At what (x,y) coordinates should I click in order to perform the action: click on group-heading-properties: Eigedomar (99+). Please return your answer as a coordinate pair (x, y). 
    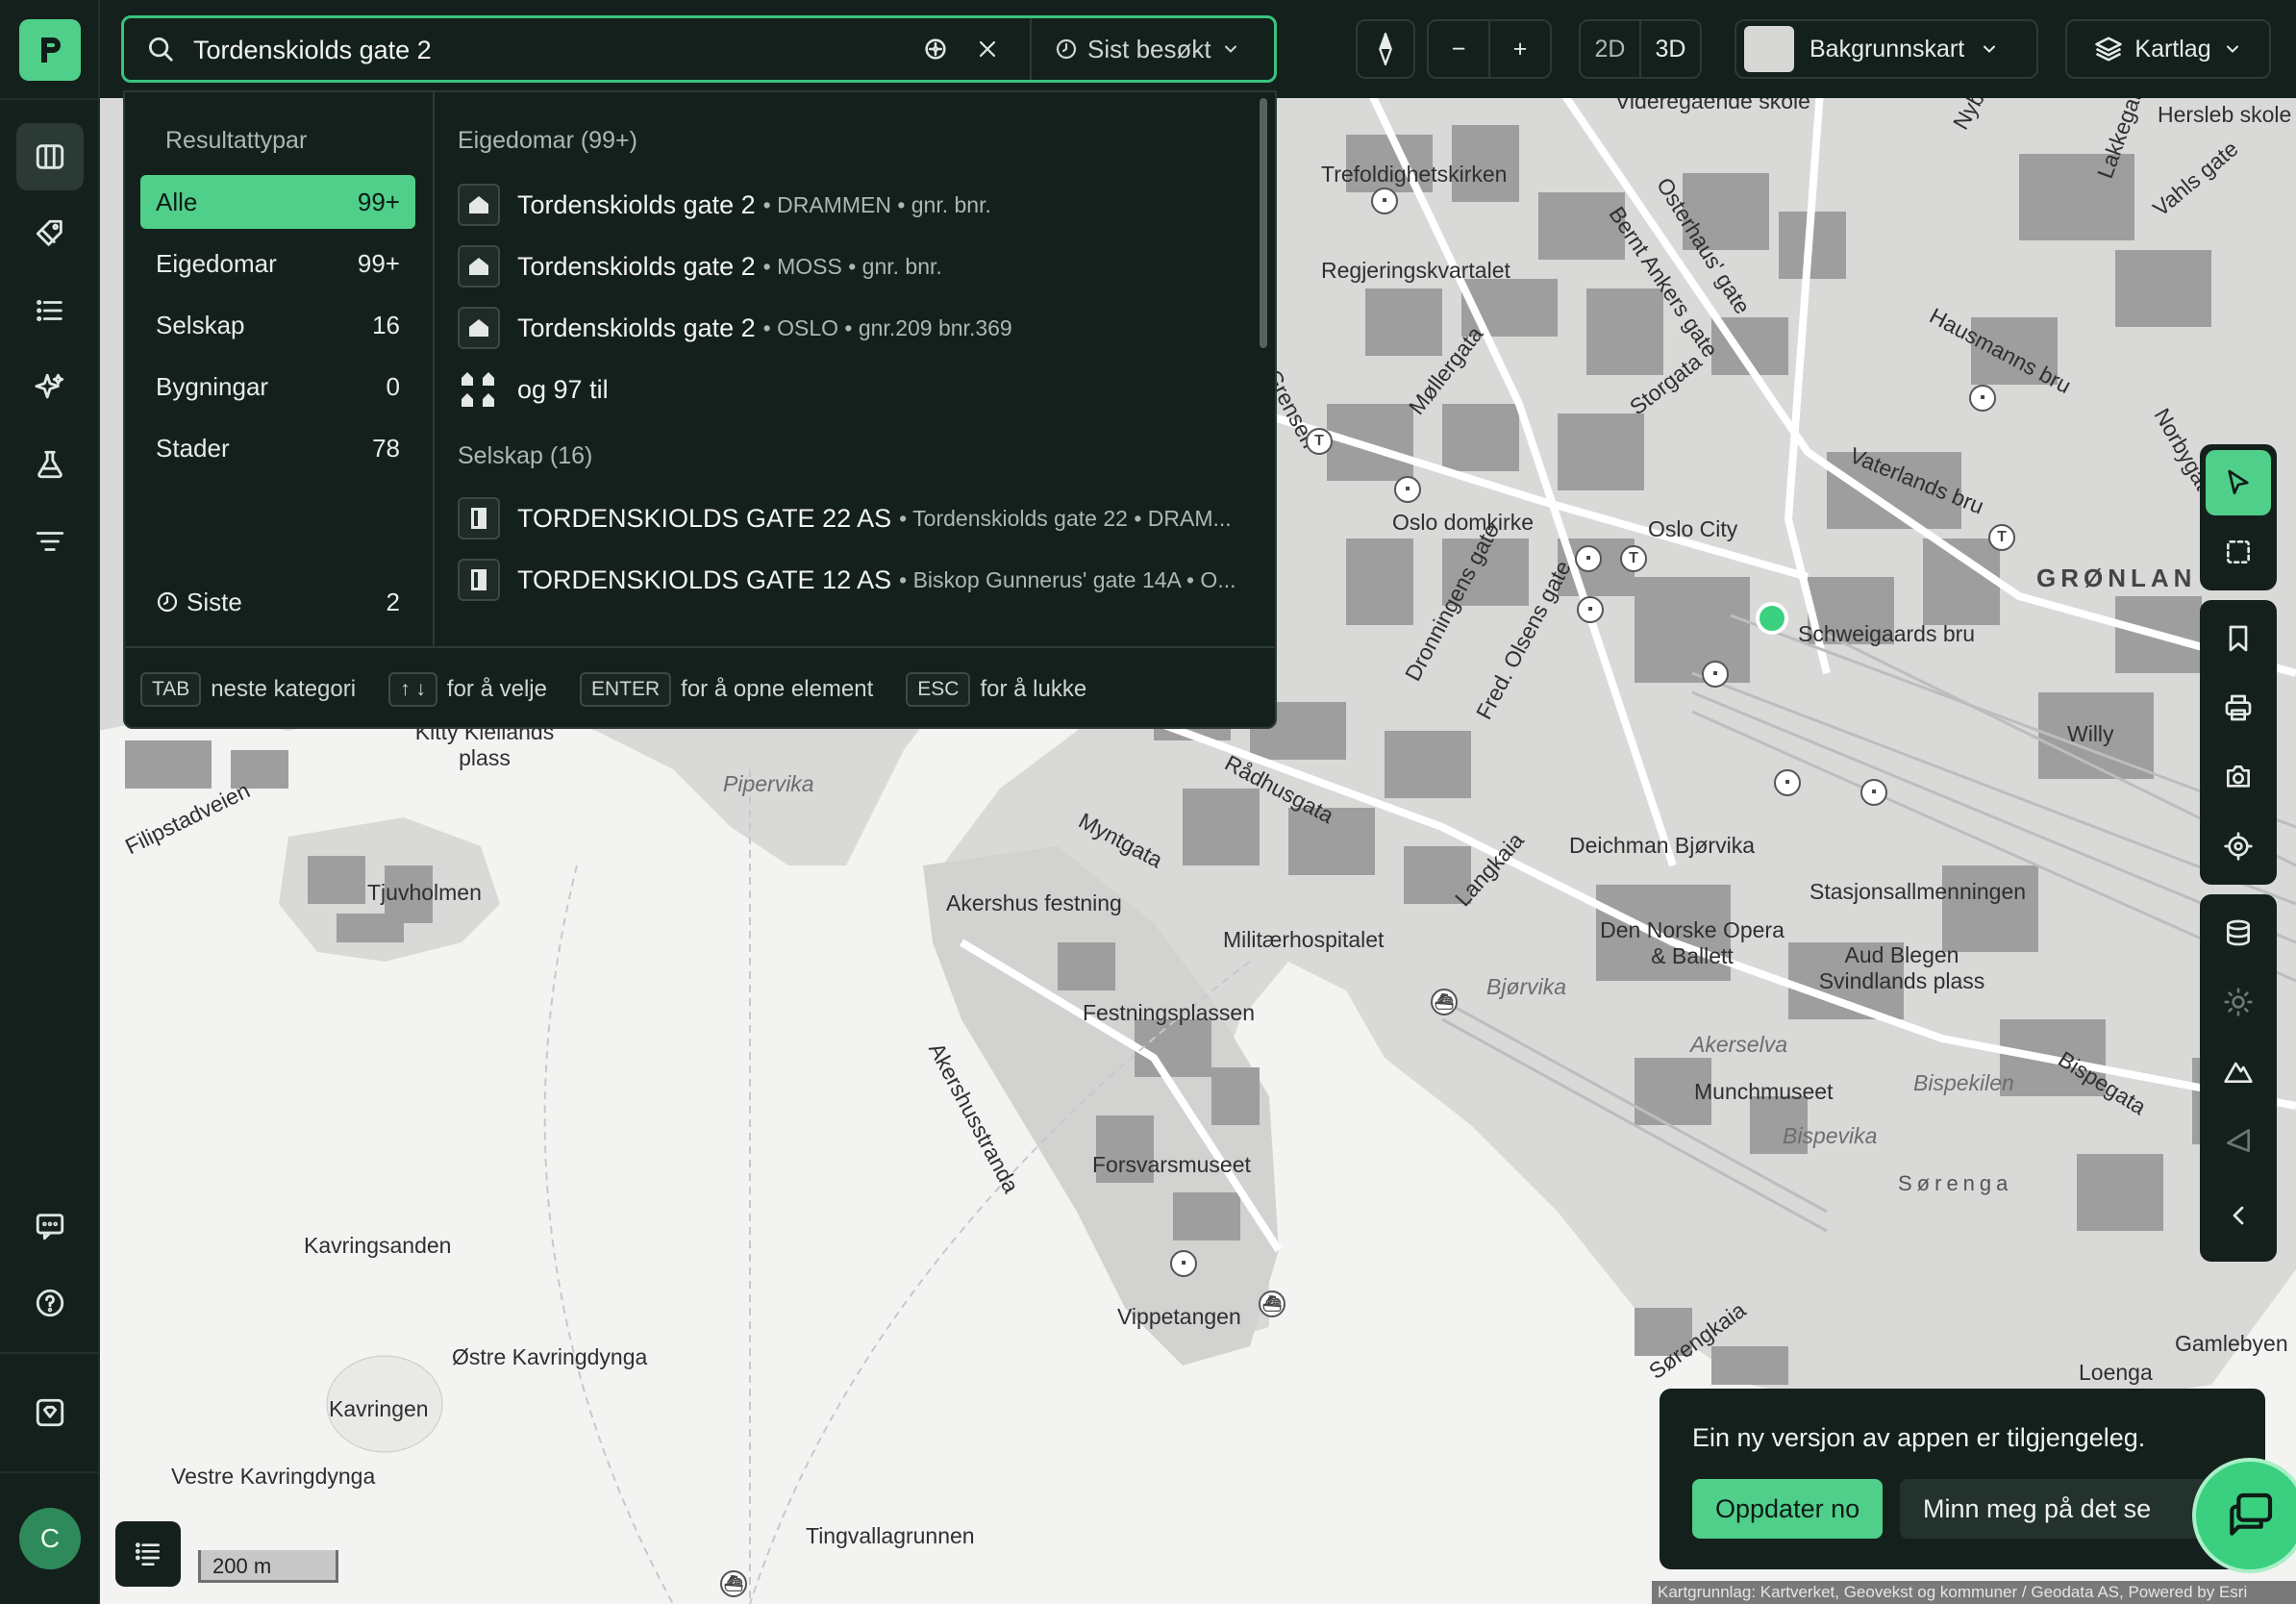
    Looking at the image, I should click on (547, 140).